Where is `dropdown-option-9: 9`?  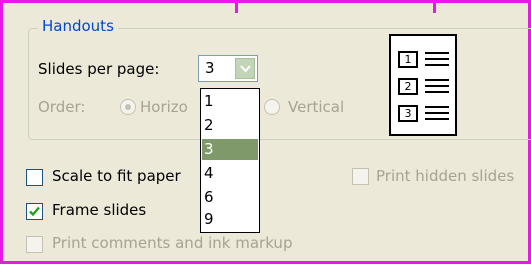 dropdown-option-9: 9 is located at coordinates (230, 219).